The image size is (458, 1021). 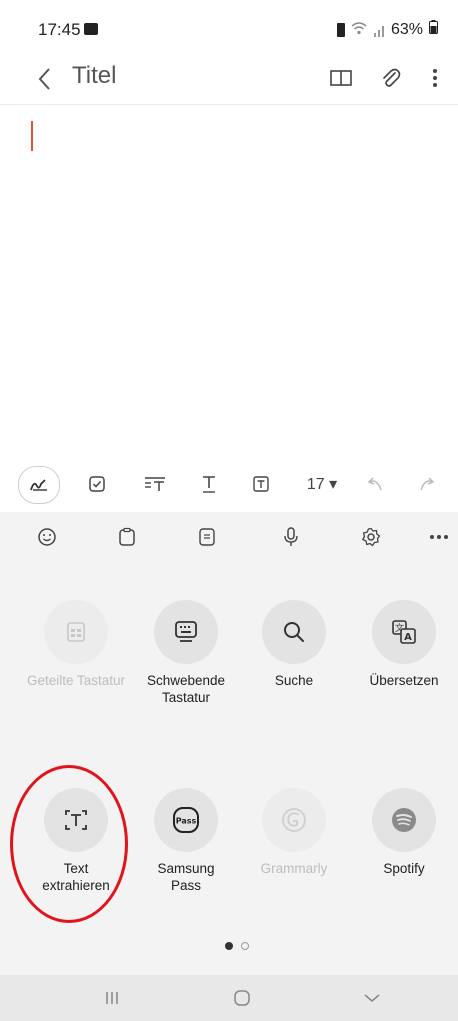 I want to click on spotify-icon, so click(x=404, y=820).